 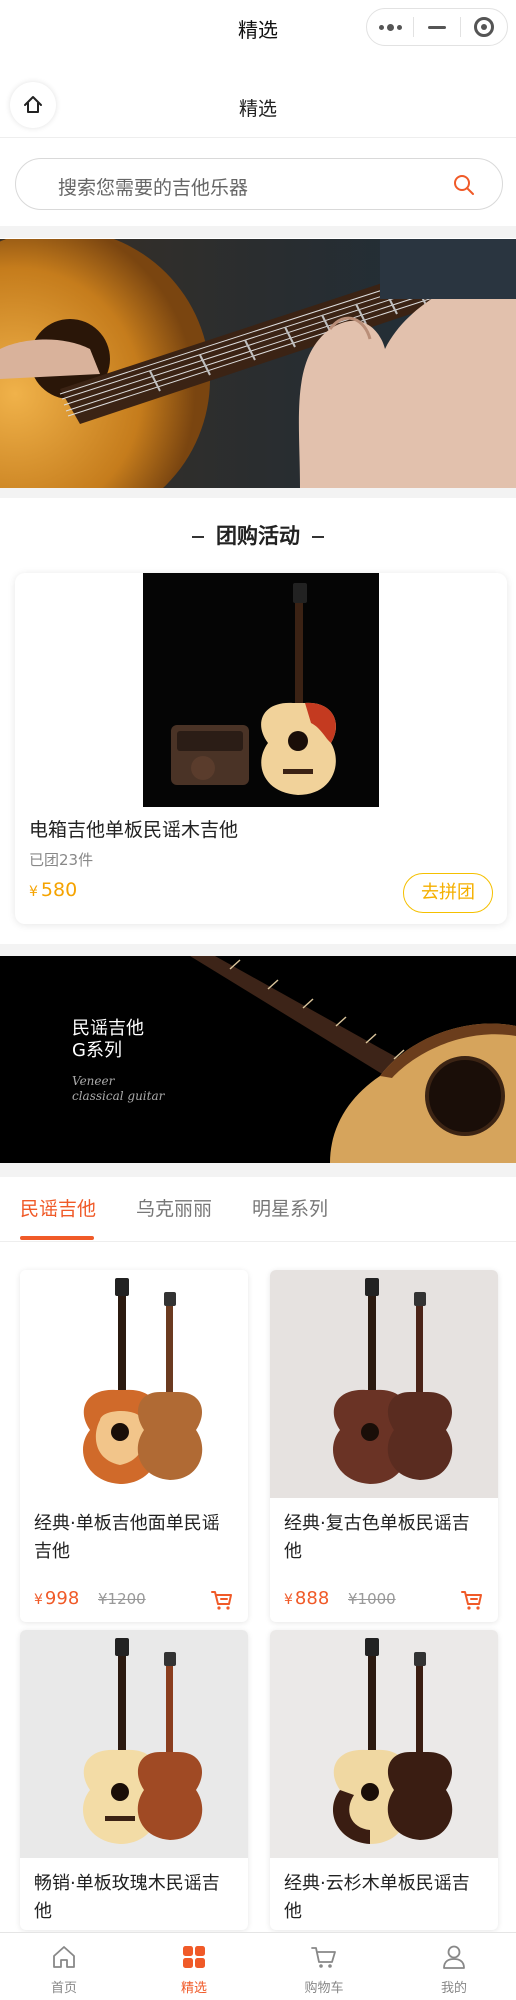 I want to click on search-input: 搜索您需要的吉他乐器, so click(x=153, y=186).